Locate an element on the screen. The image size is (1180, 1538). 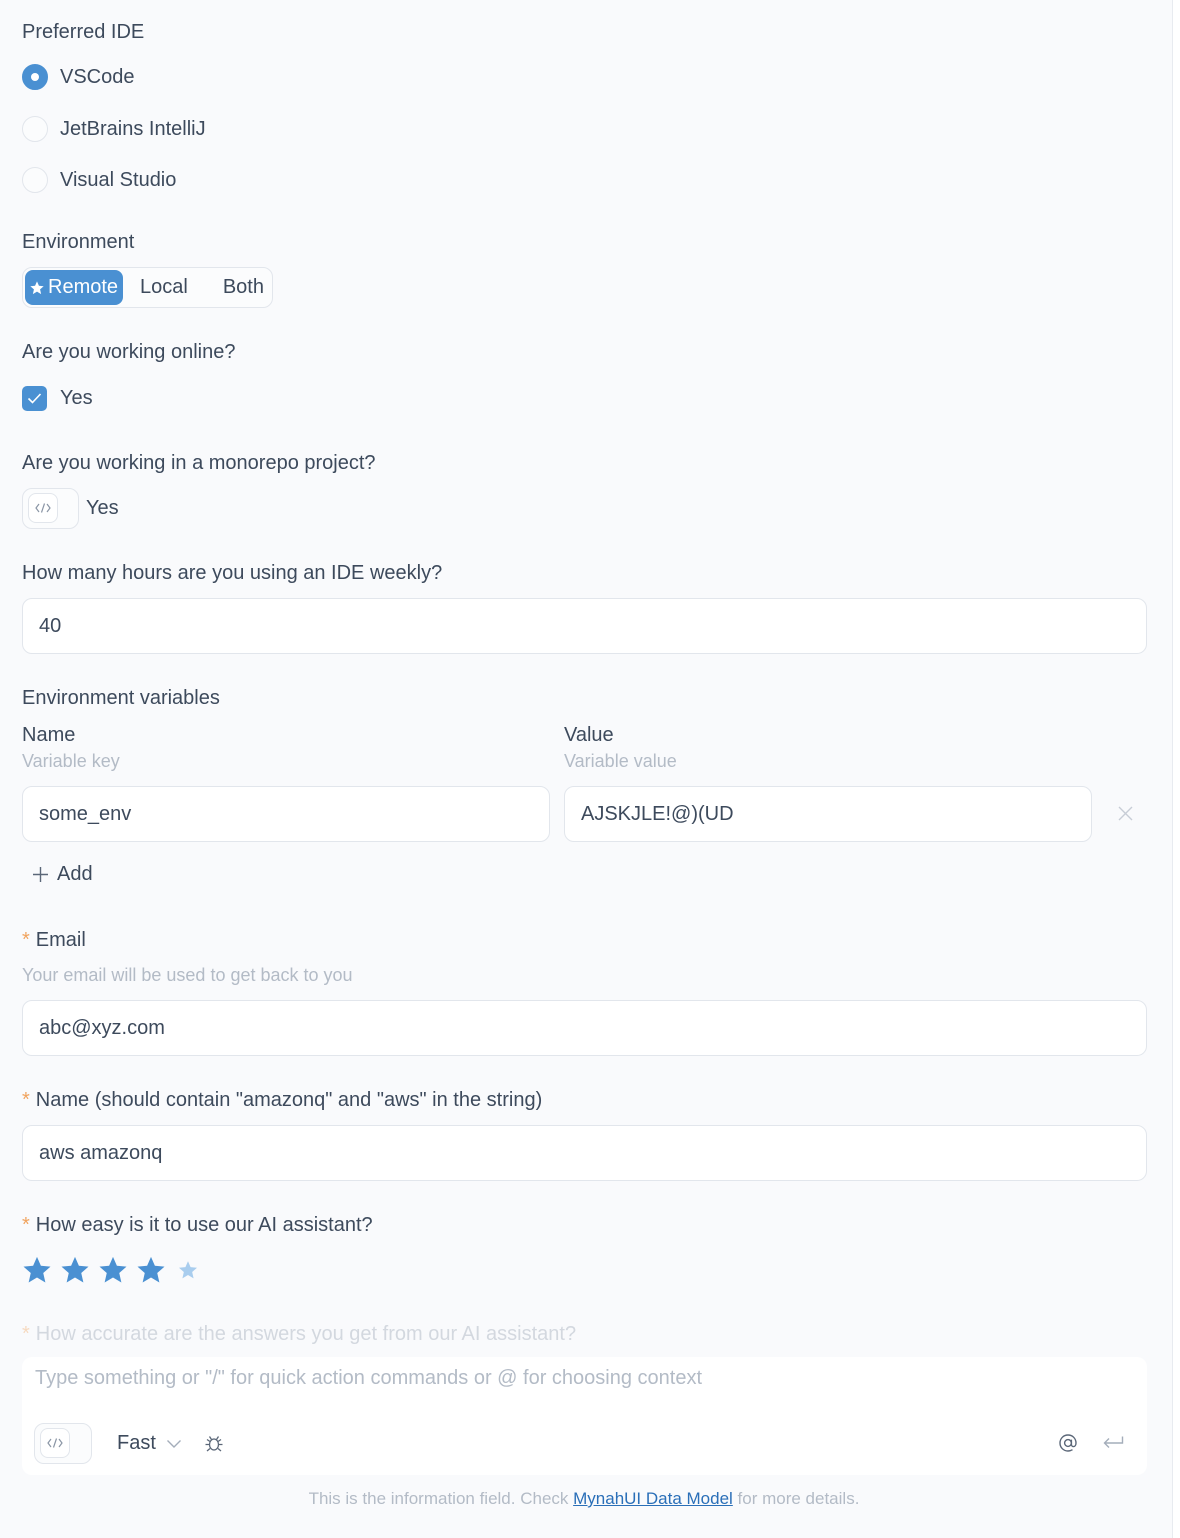
enter-icon is located at coordinates (1113, 1443).